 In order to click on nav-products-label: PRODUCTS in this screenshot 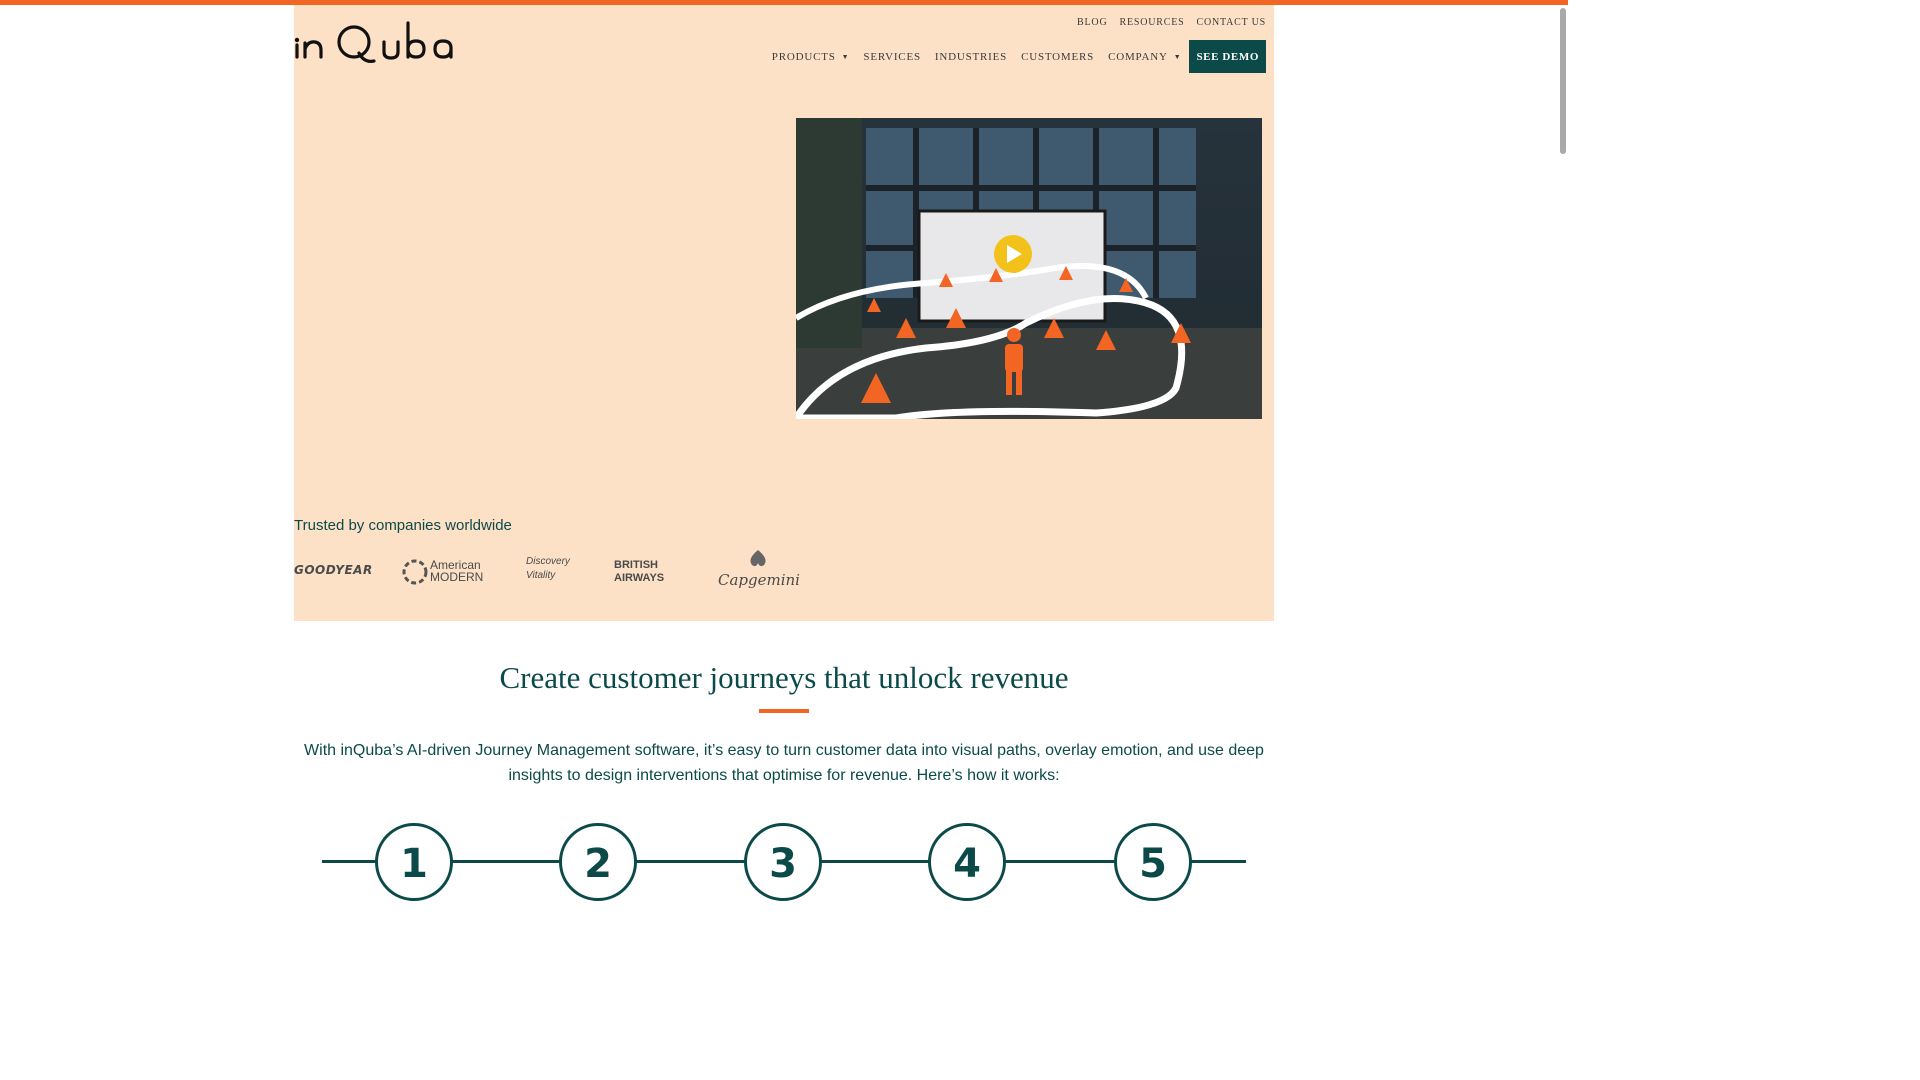, I will do `click(803, 56)`.